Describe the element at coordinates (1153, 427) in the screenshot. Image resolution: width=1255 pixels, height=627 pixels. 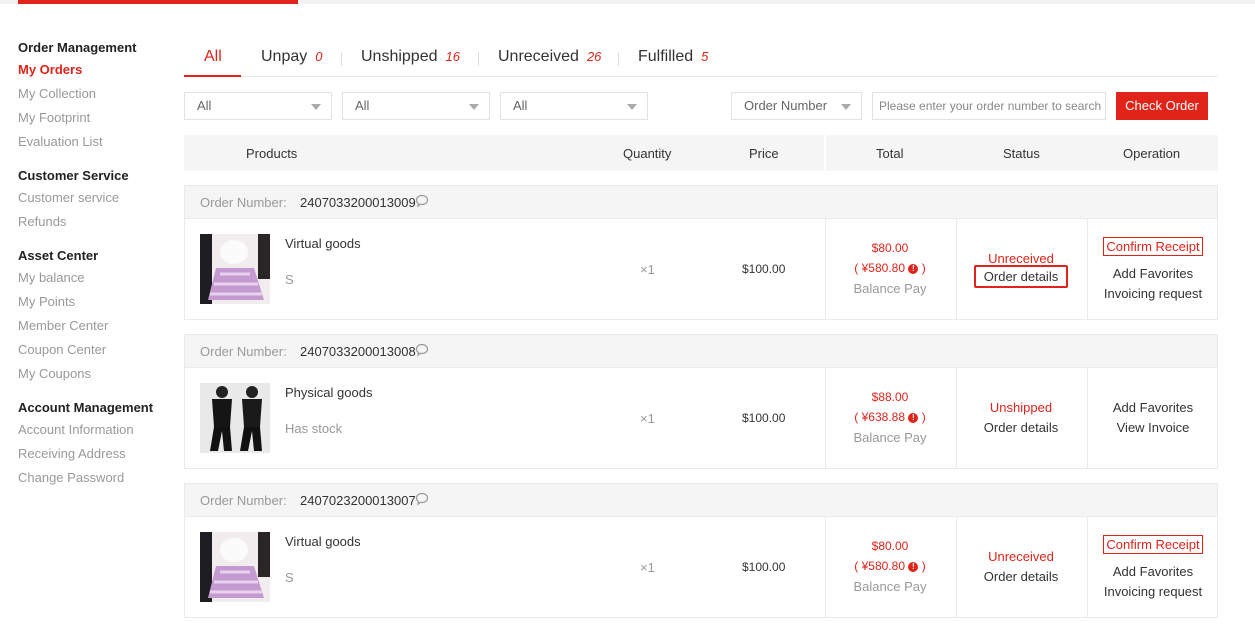
I see `view-invoice-link: View Invoice` at that location.